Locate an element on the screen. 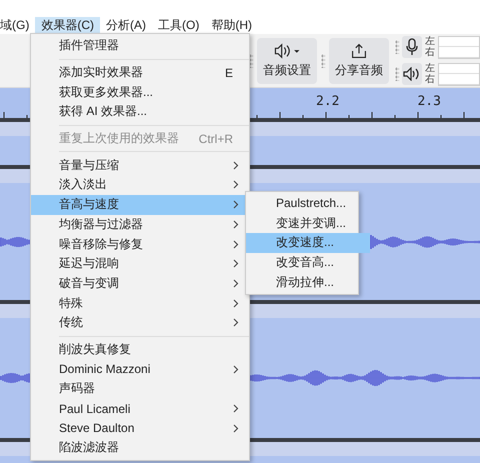  shortcut-label: Ctrl+R is located at coordinates (215, 139).